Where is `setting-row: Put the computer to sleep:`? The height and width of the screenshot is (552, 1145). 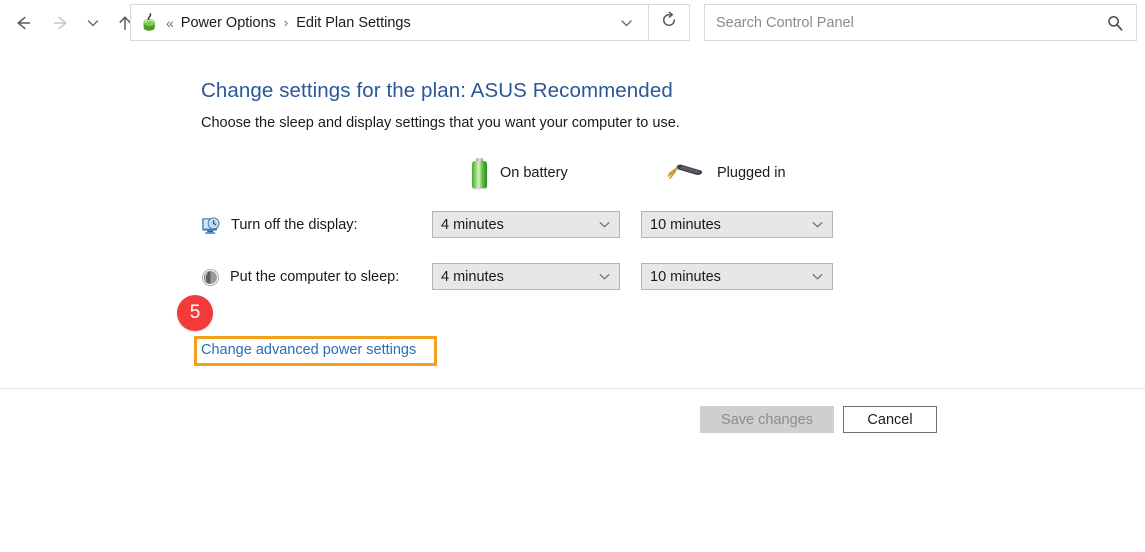 setting-row: Put the computer to sleep: is located at coordinates (300, 277).